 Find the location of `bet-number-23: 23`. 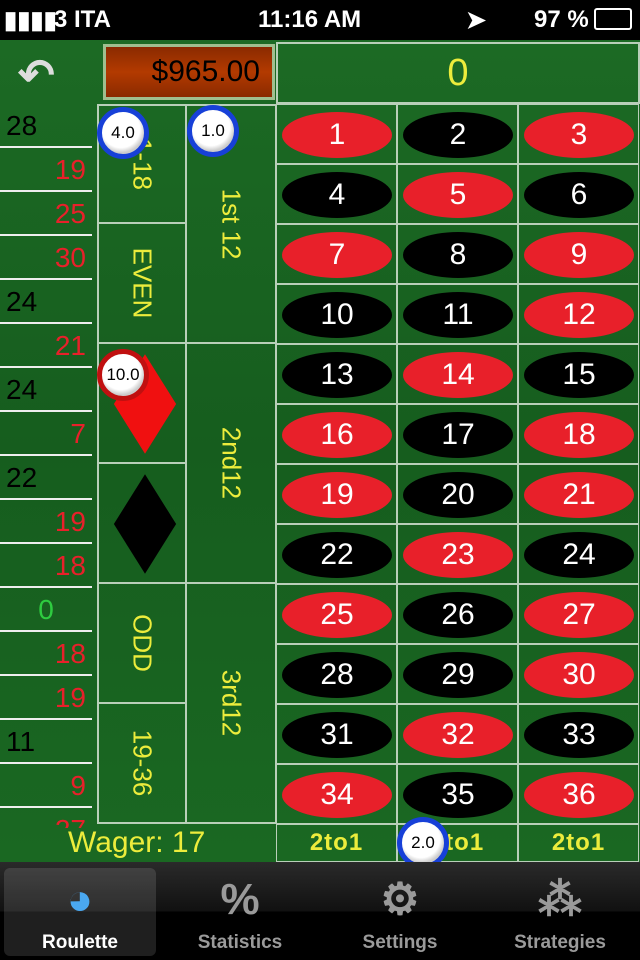

bet-number-23: 23 is located at coordinates (457, 554).